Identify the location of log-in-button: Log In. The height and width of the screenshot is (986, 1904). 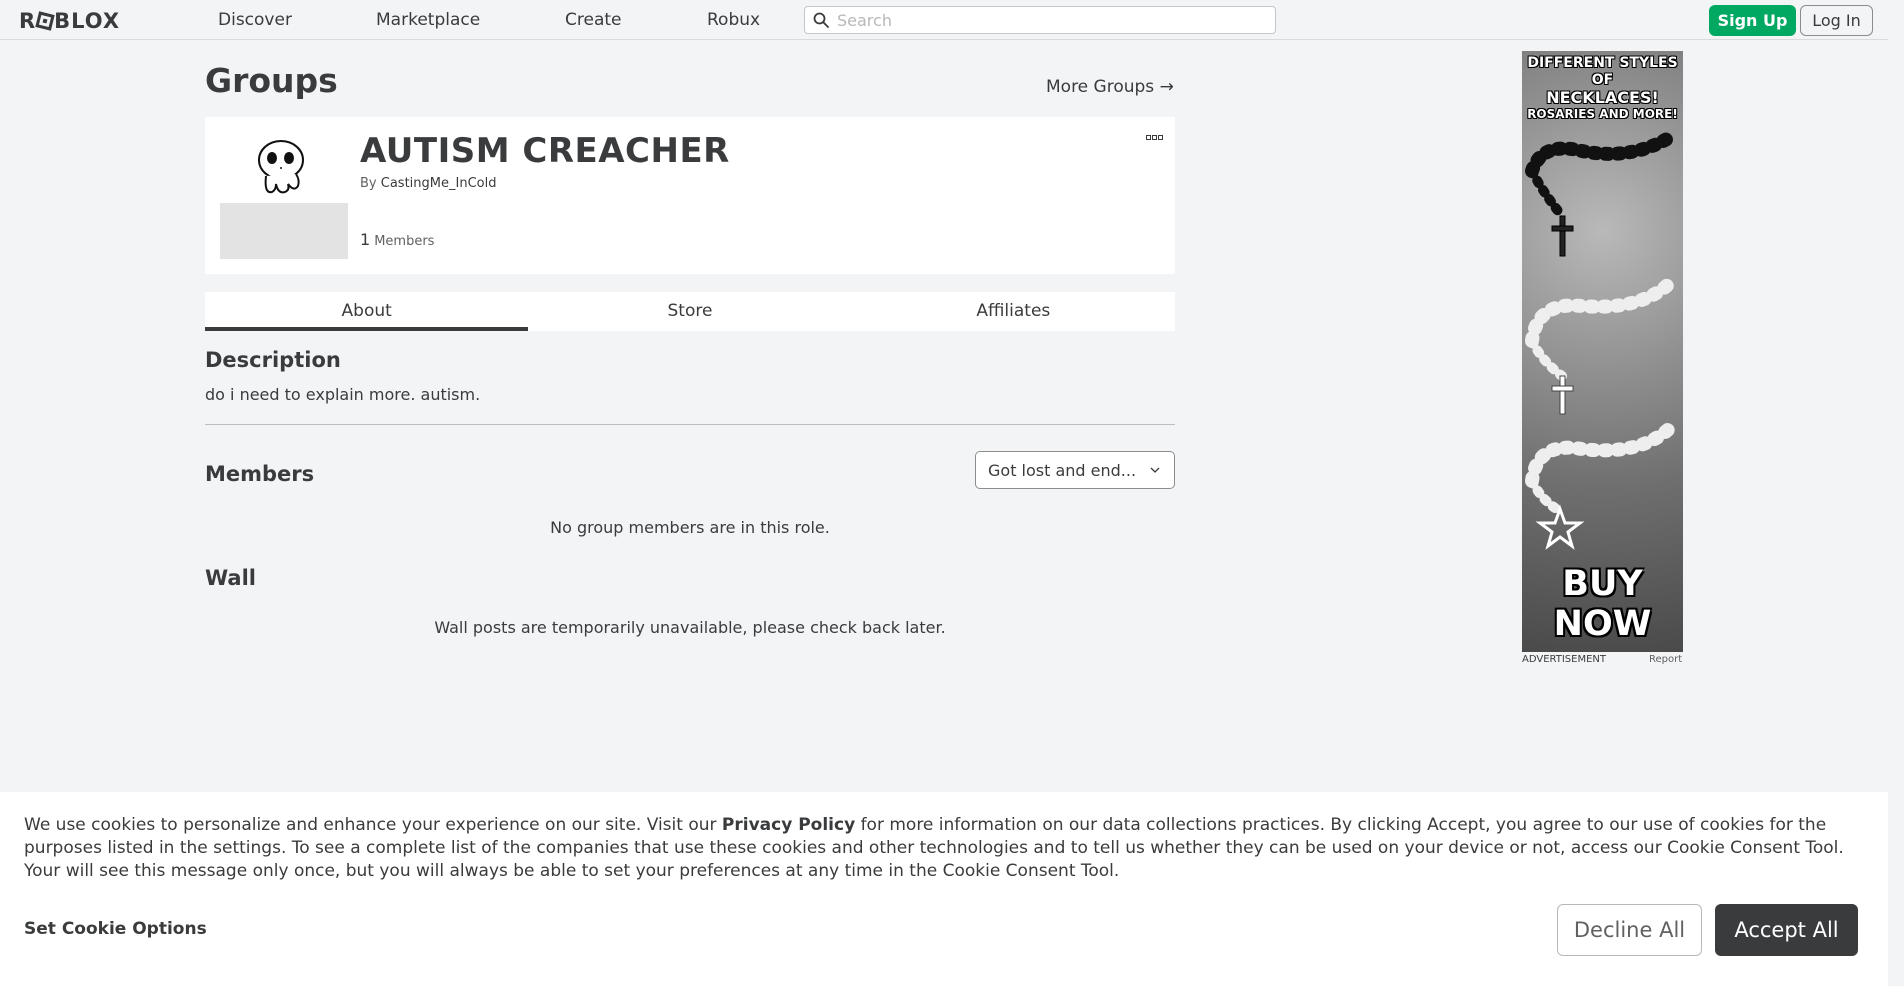
(1836, 20).